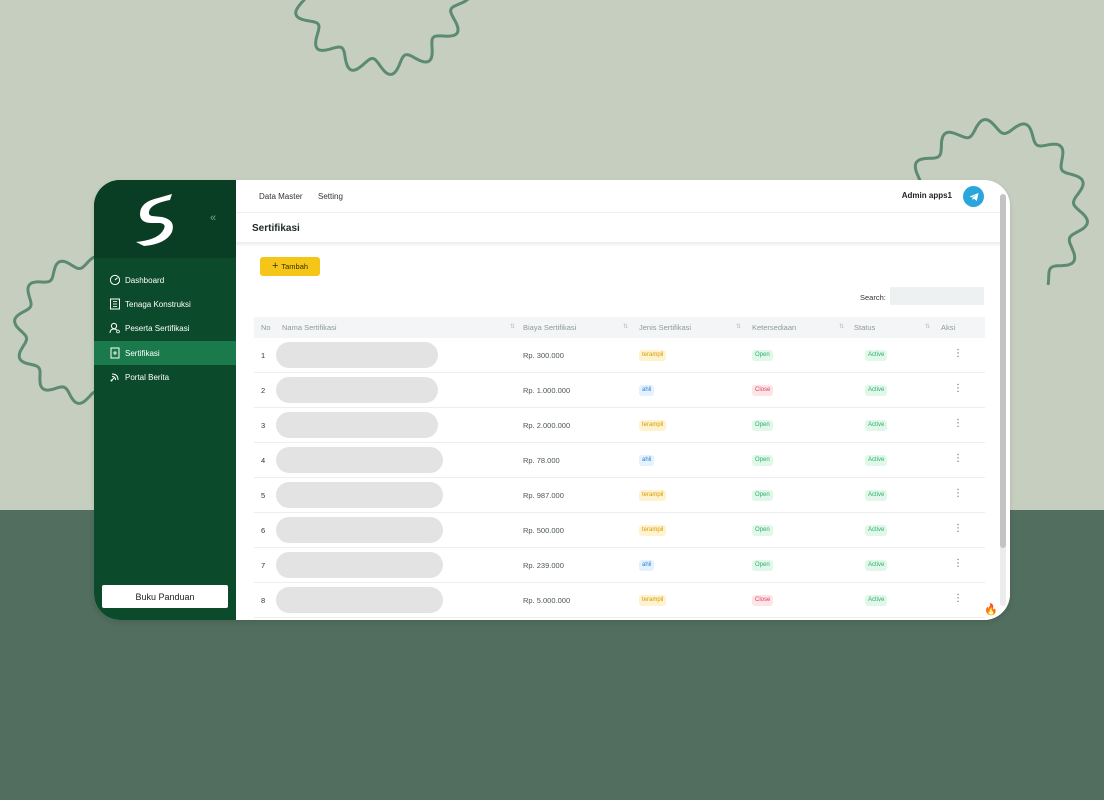  Describe the element at coordinates (774, 327) in the screenshot. I see `header-ketersediaan: Ketersediaan` at that location.